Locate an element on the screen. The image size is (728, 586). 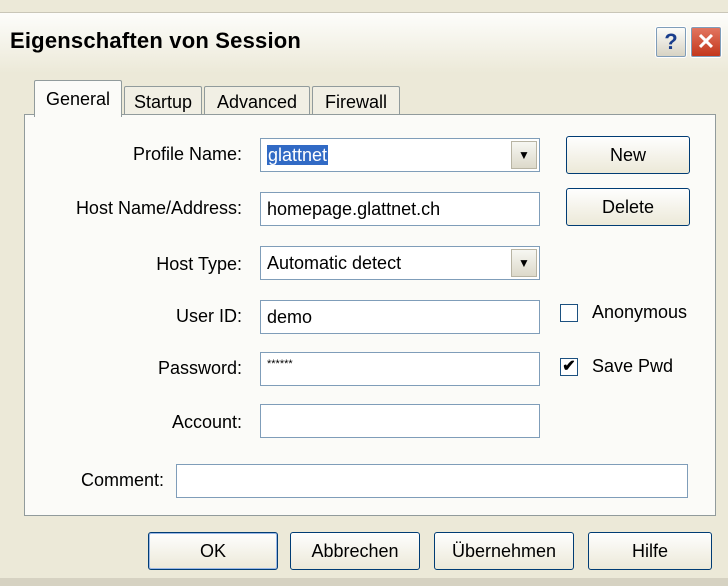
account-field is located at coordinates (400, 421).